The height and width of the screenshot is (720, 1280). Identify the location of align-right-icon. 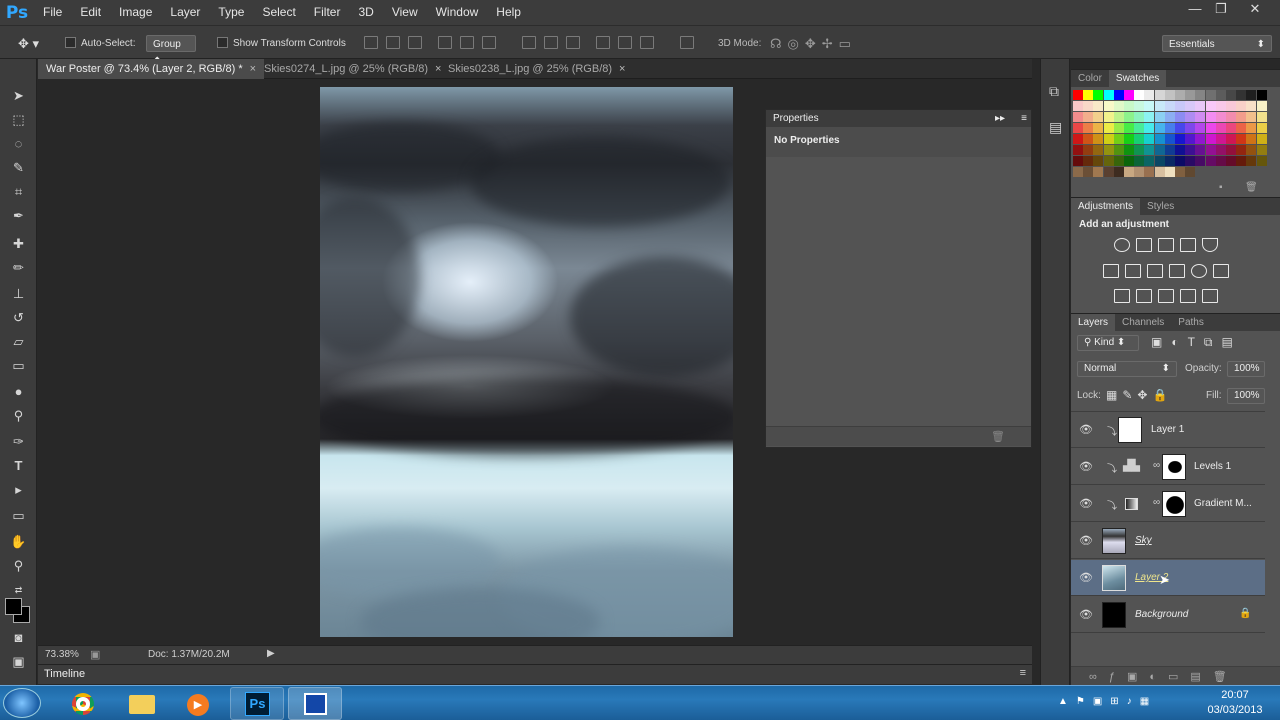
(489, 42).